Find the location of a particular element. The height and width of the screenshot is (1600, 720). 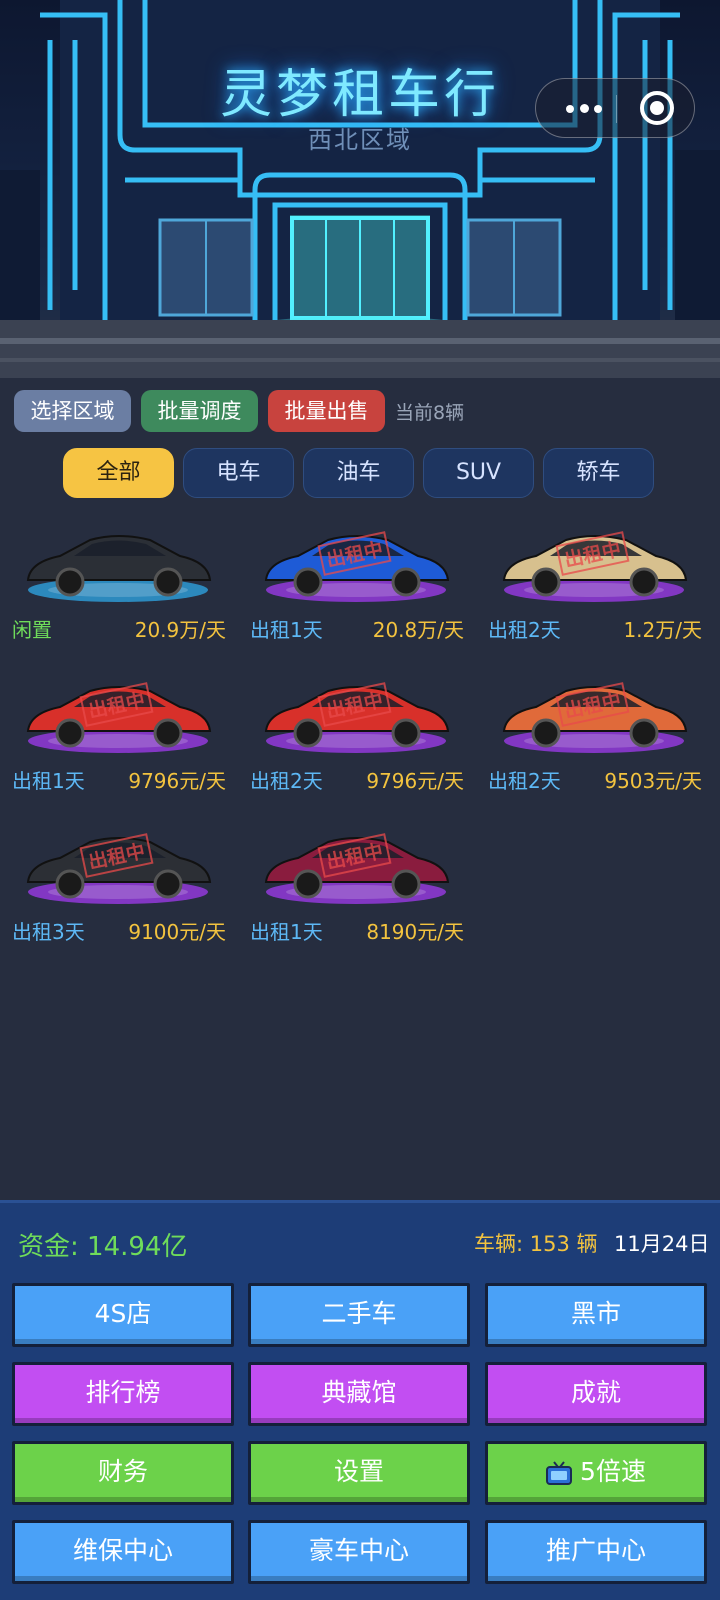

batch-dispatch-button: 批量调度 is located at coordinates (199, 411).